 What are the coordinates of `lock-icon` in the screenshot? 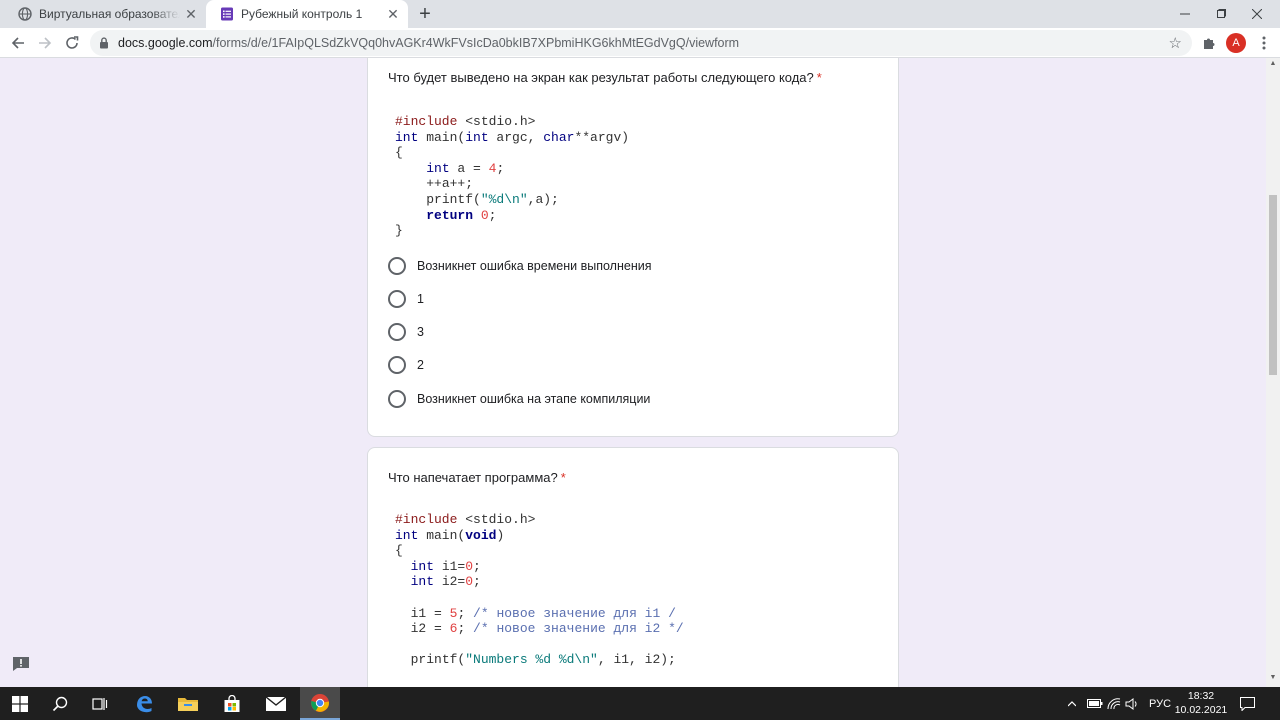 It's located at (104, 43).